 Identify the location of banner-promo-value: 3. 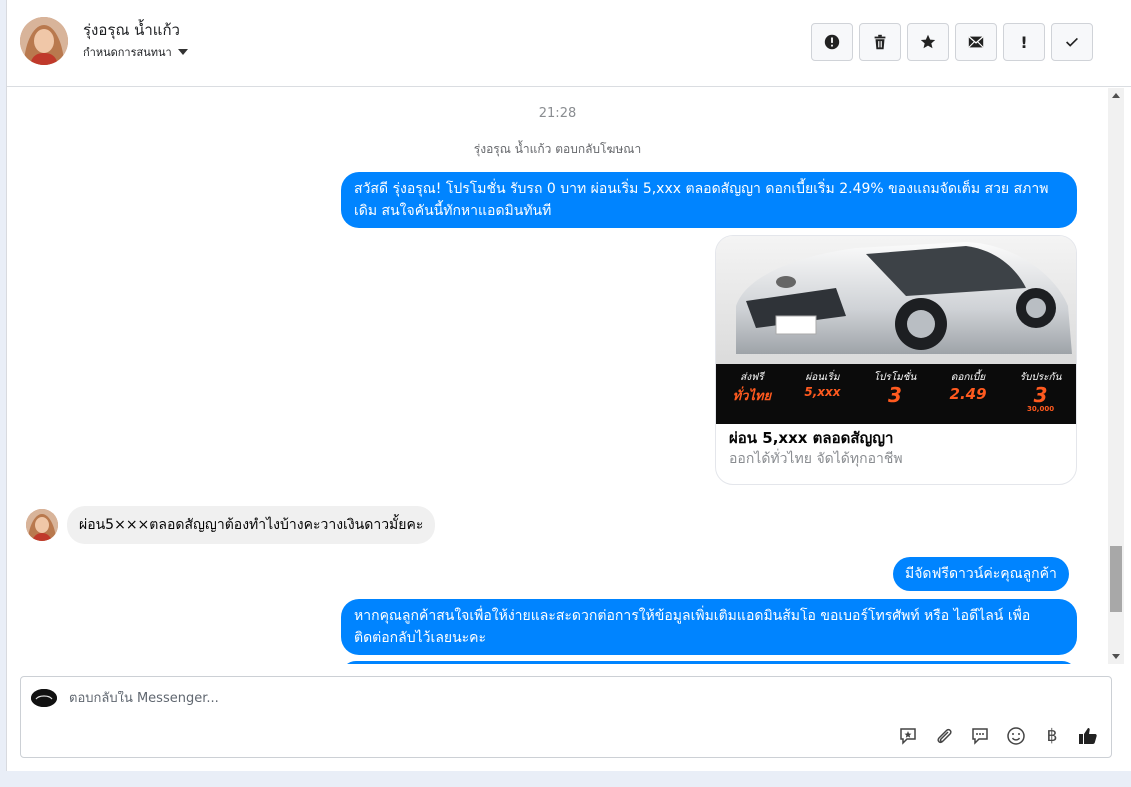
(895, 395).